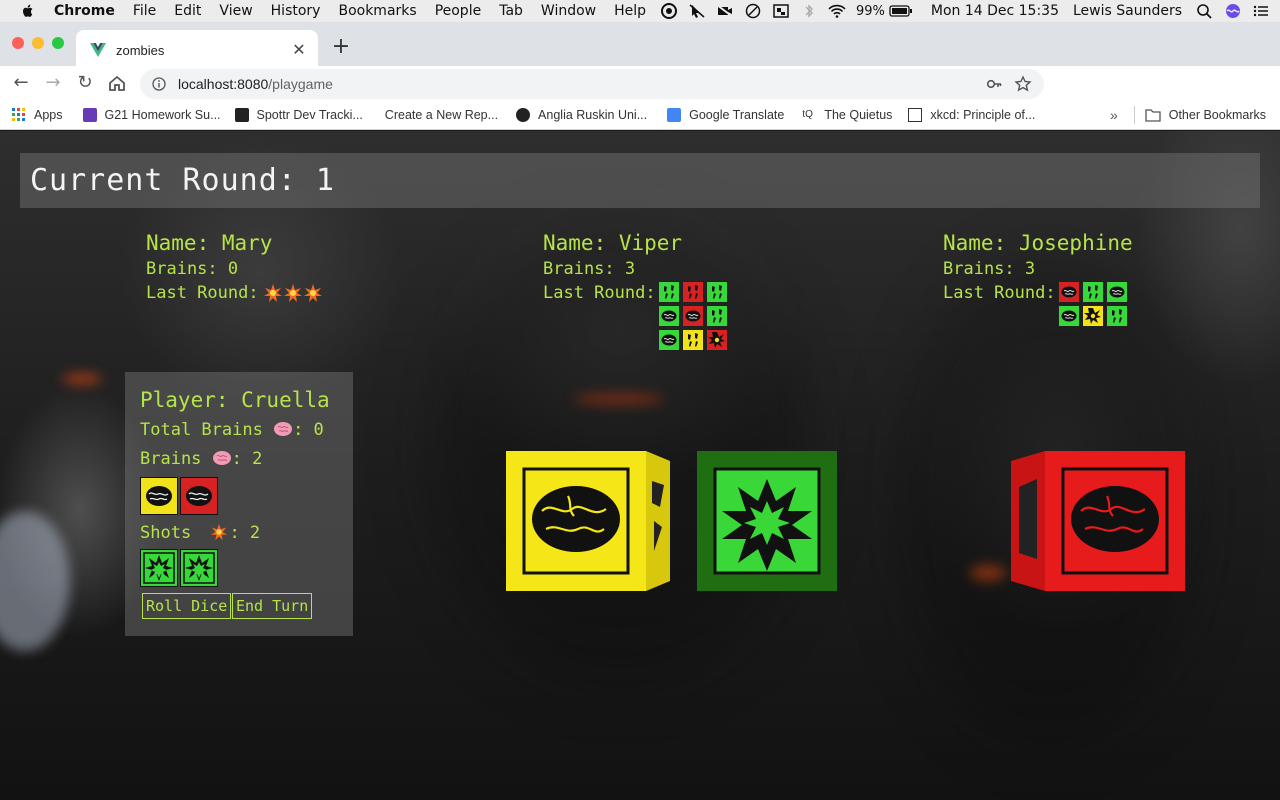 This screenshot has height=800, width=1280. I want to click on browser-toolbar: ← → ↻ localhost:8080/playgame ⋮, so click(640, 113).